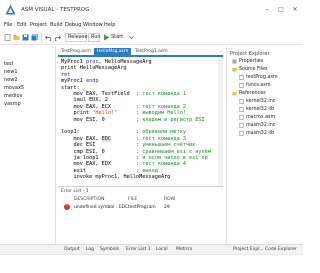 The image size is (320, 273). Describe the element at coordinates (14, 88) in the screenshot. I see `list-item: movax5` at that location.